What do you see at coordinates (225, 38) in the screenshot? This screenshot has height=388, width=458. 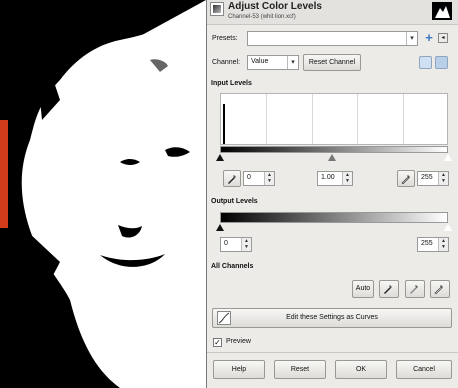 I see `presets-label: Presets:` at bounding box center [225, 38].